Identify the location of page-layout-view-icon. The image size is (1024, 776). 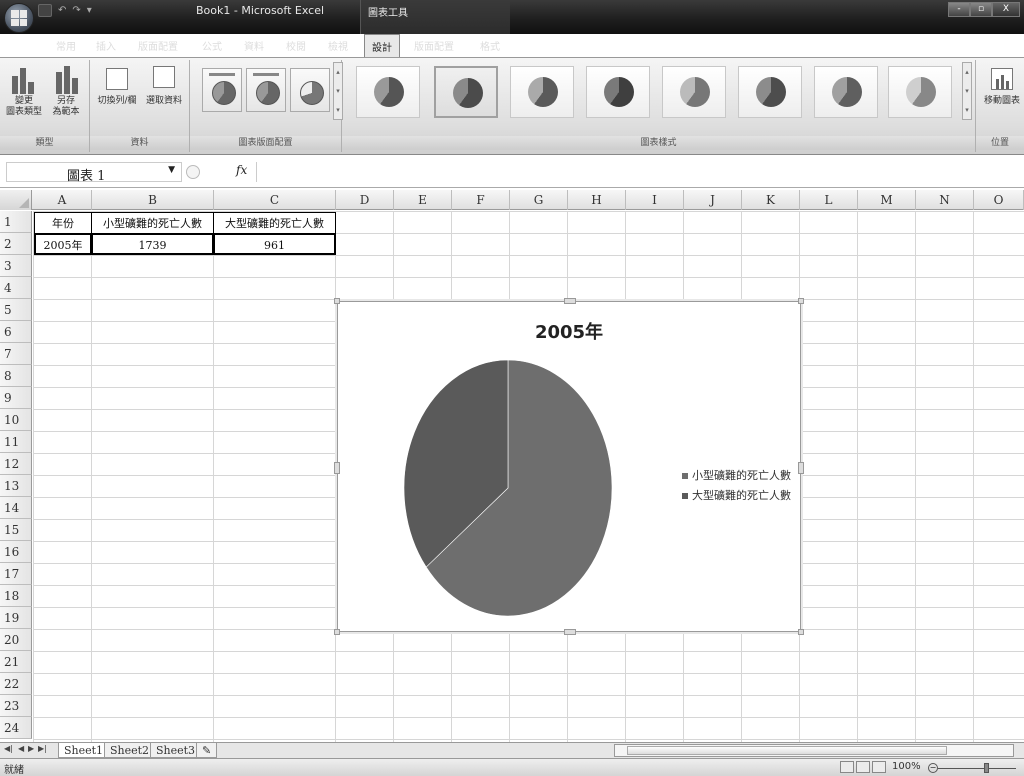
(863, 767).